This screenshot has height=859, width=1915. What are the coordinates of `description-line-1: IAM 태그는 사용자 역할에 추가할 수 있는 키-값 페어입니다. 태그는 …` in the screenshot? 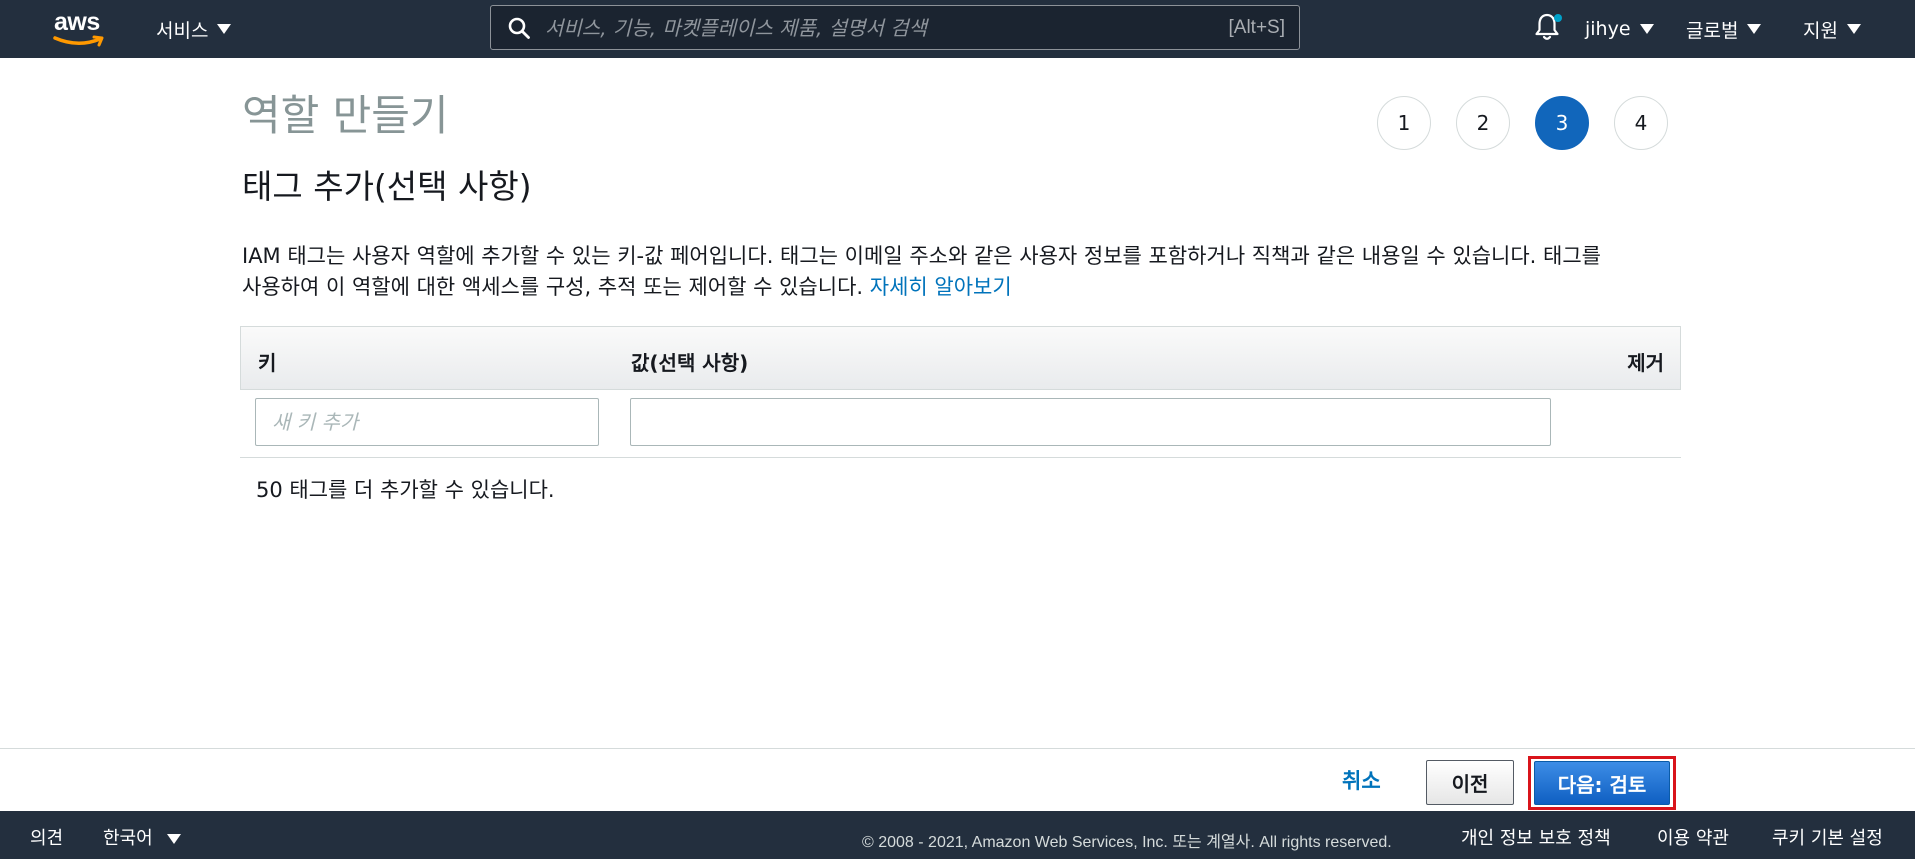 It's located at (921, 256).